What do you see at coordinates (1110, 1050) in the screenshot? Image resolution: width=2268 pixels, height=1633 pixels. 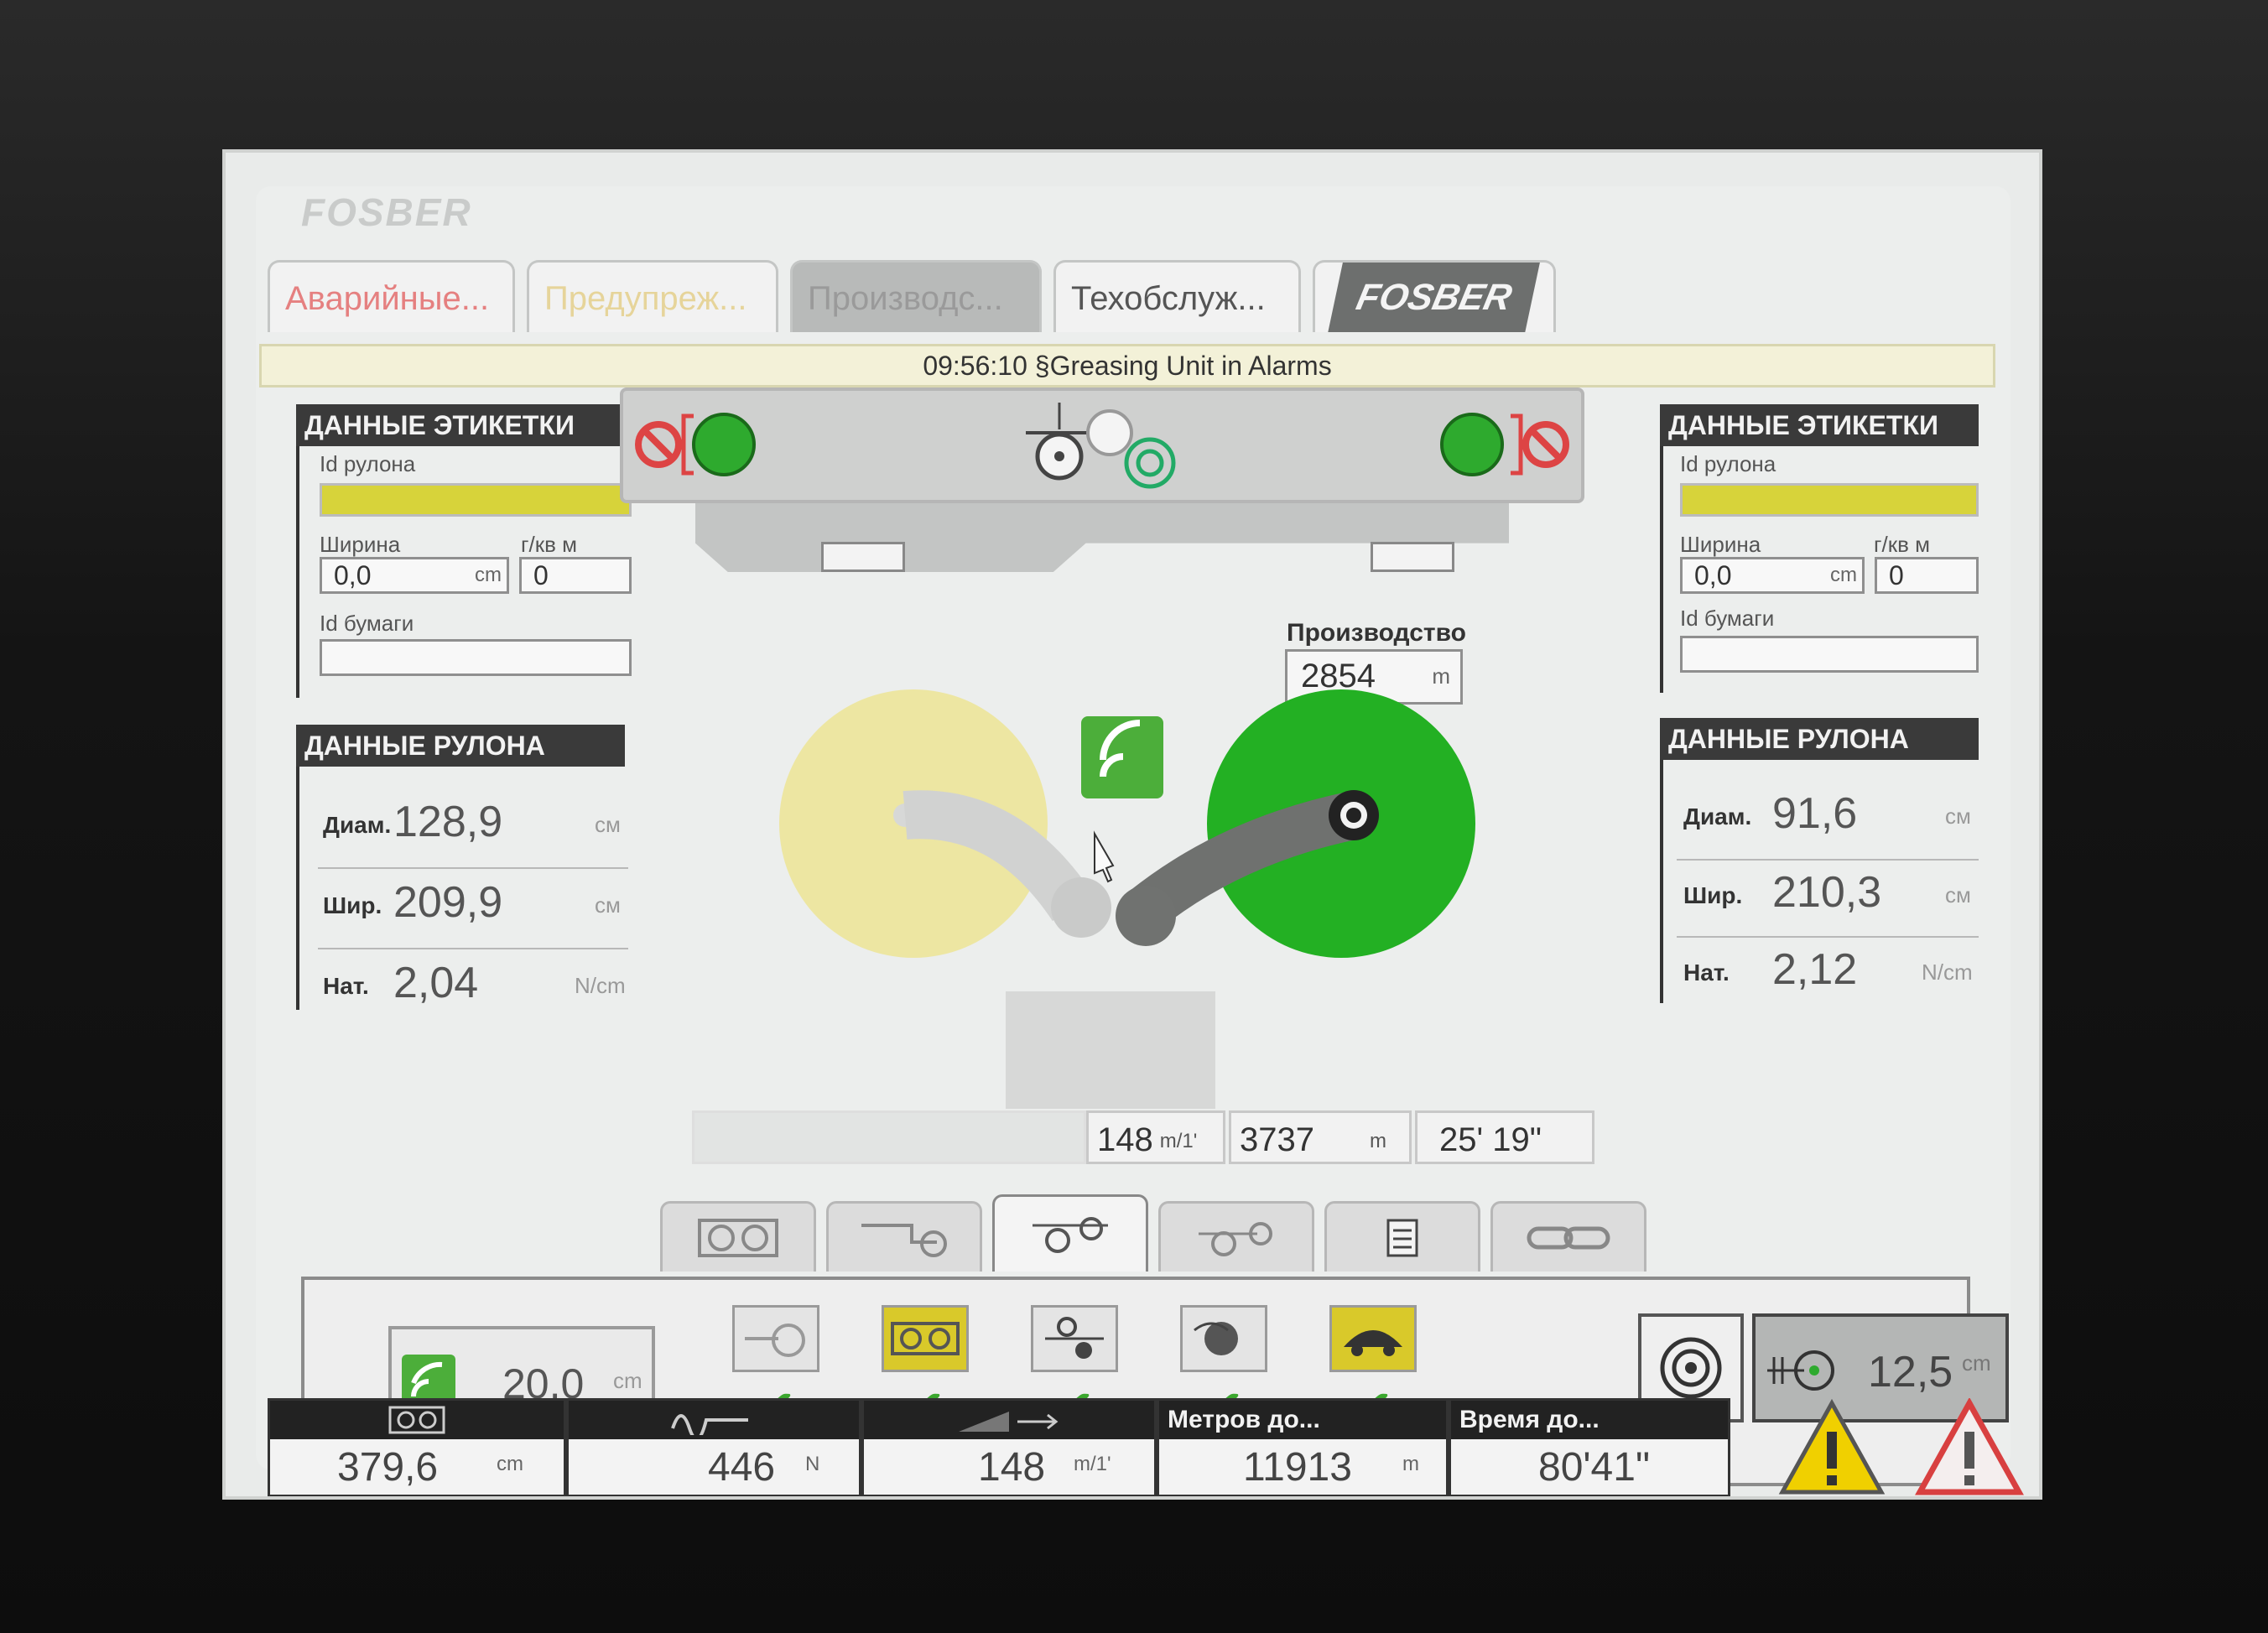 I see `arm-base` at bounding box center [1110, 1050].